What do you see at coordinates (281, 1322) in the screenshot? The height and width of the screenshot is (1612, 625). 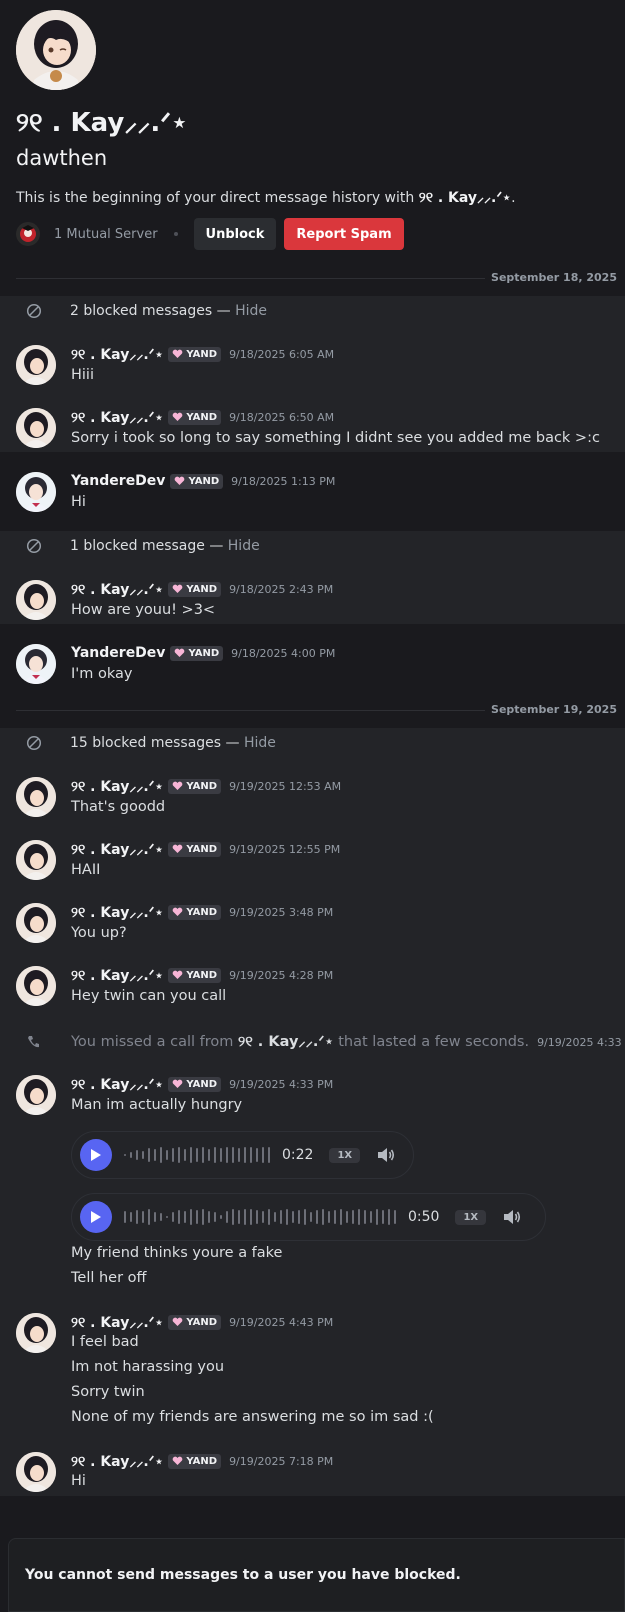 I see `message-timestamp: 9/19/2025 4:43 PM` at bounding box center [281, 1322].